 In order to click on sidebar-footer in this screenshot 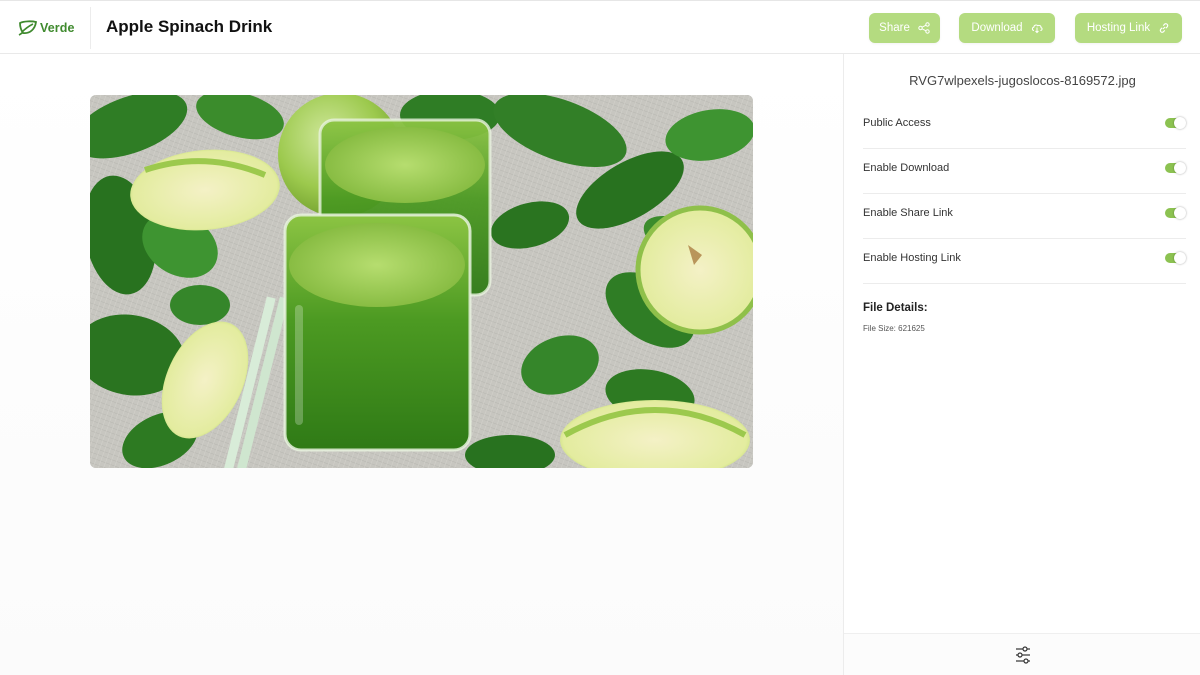, I will do `click(1022, 654)`.